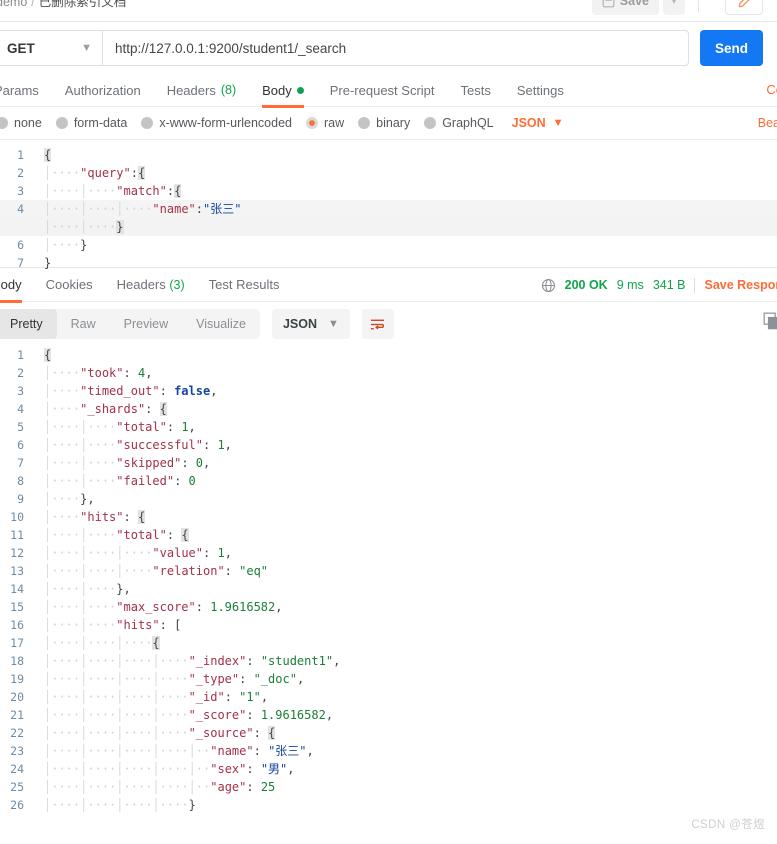 The width and height of the screenshot is (777, 844). Describe the element at coordinates (11, 284) in the screenshot. I see `tab-label: Body` at that location.